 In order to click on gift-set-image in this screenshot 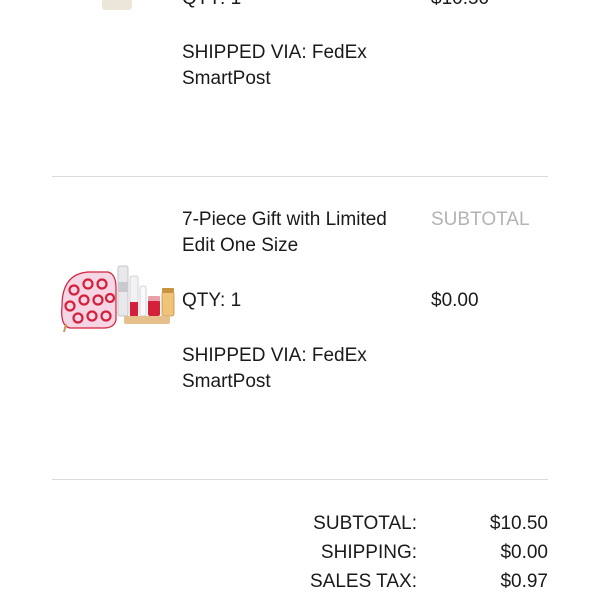, I will do `click(118, 297)`.